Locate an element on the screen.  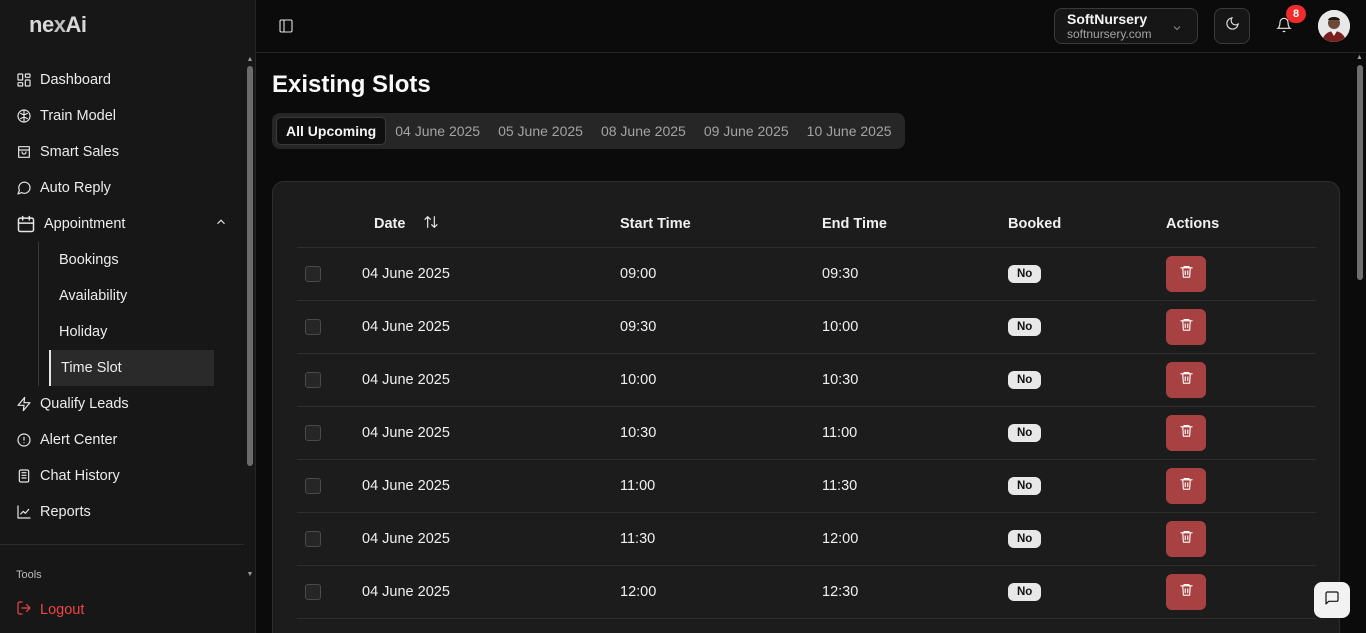
end-time-cell: 10:30 is located at coordinates (915, 380).